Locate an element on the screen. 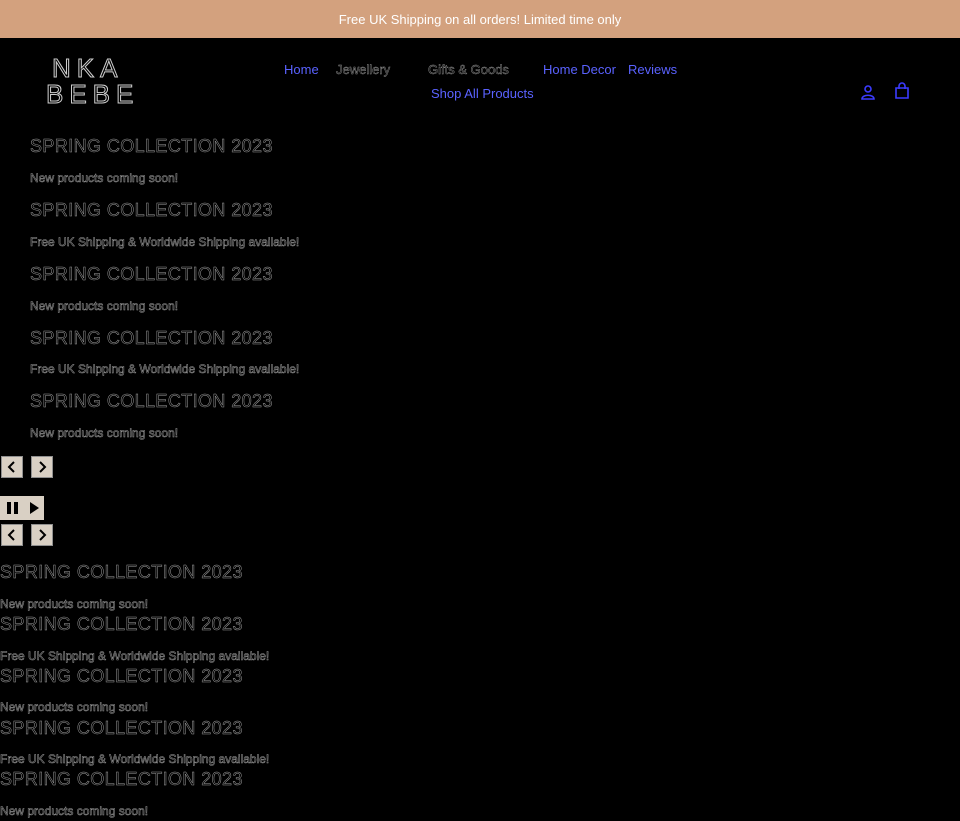 The width and height of the screenshot is (960, 821). nav-jewellery: Jewellery is located at coordinates (363, 69).